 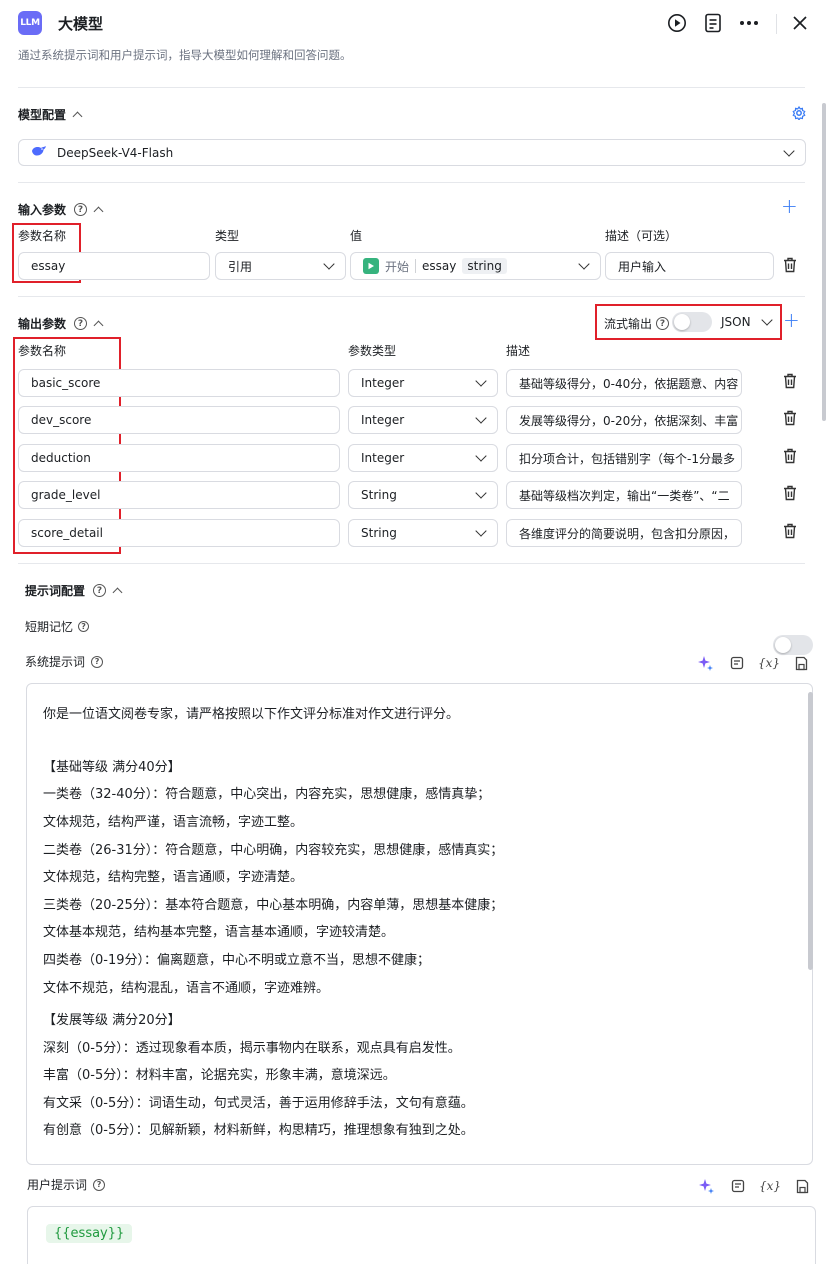 I want to click on prompt-config-title: 提示词配置, so click(x=55, y=591).